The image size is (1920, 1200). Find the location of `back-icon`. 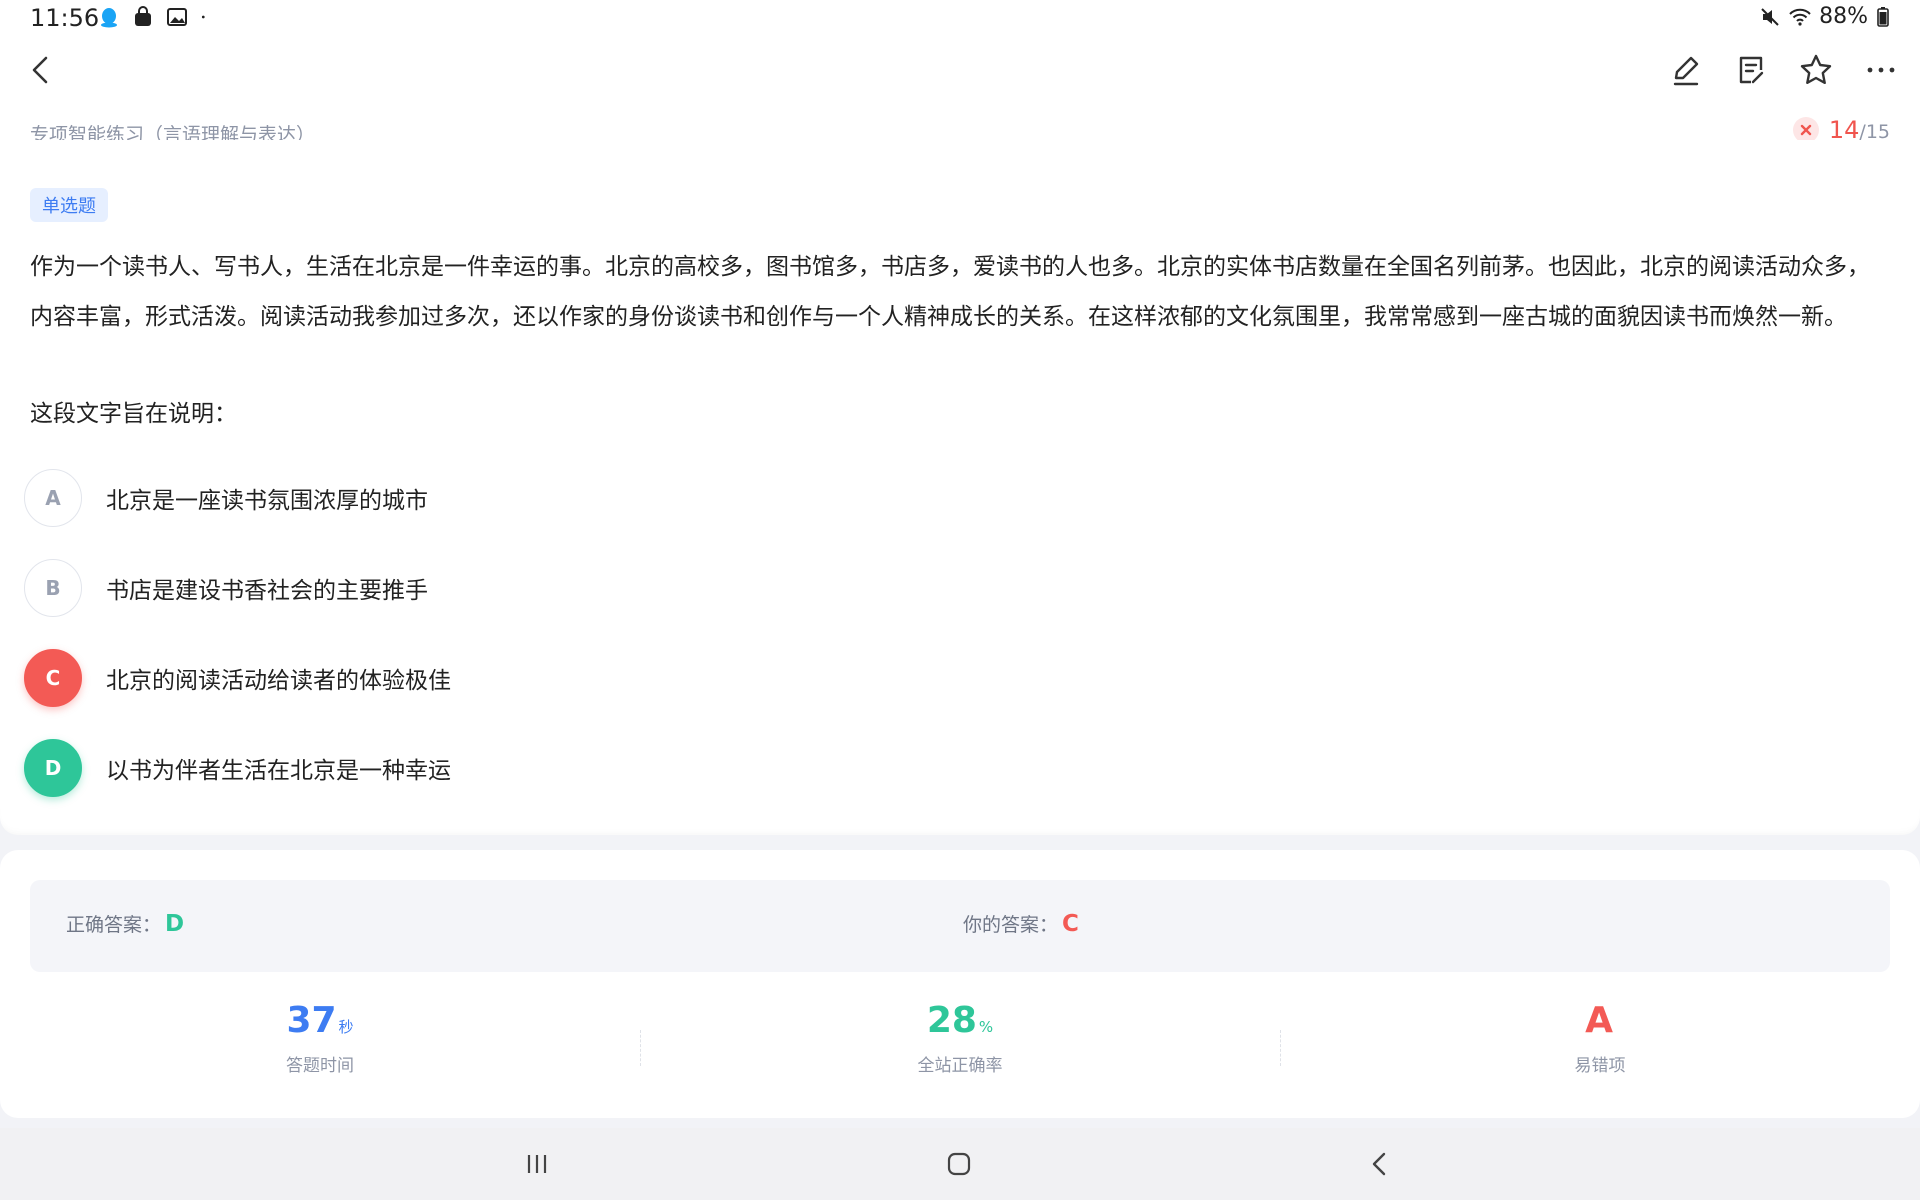

back-icon is located at coordinates (42, 70).